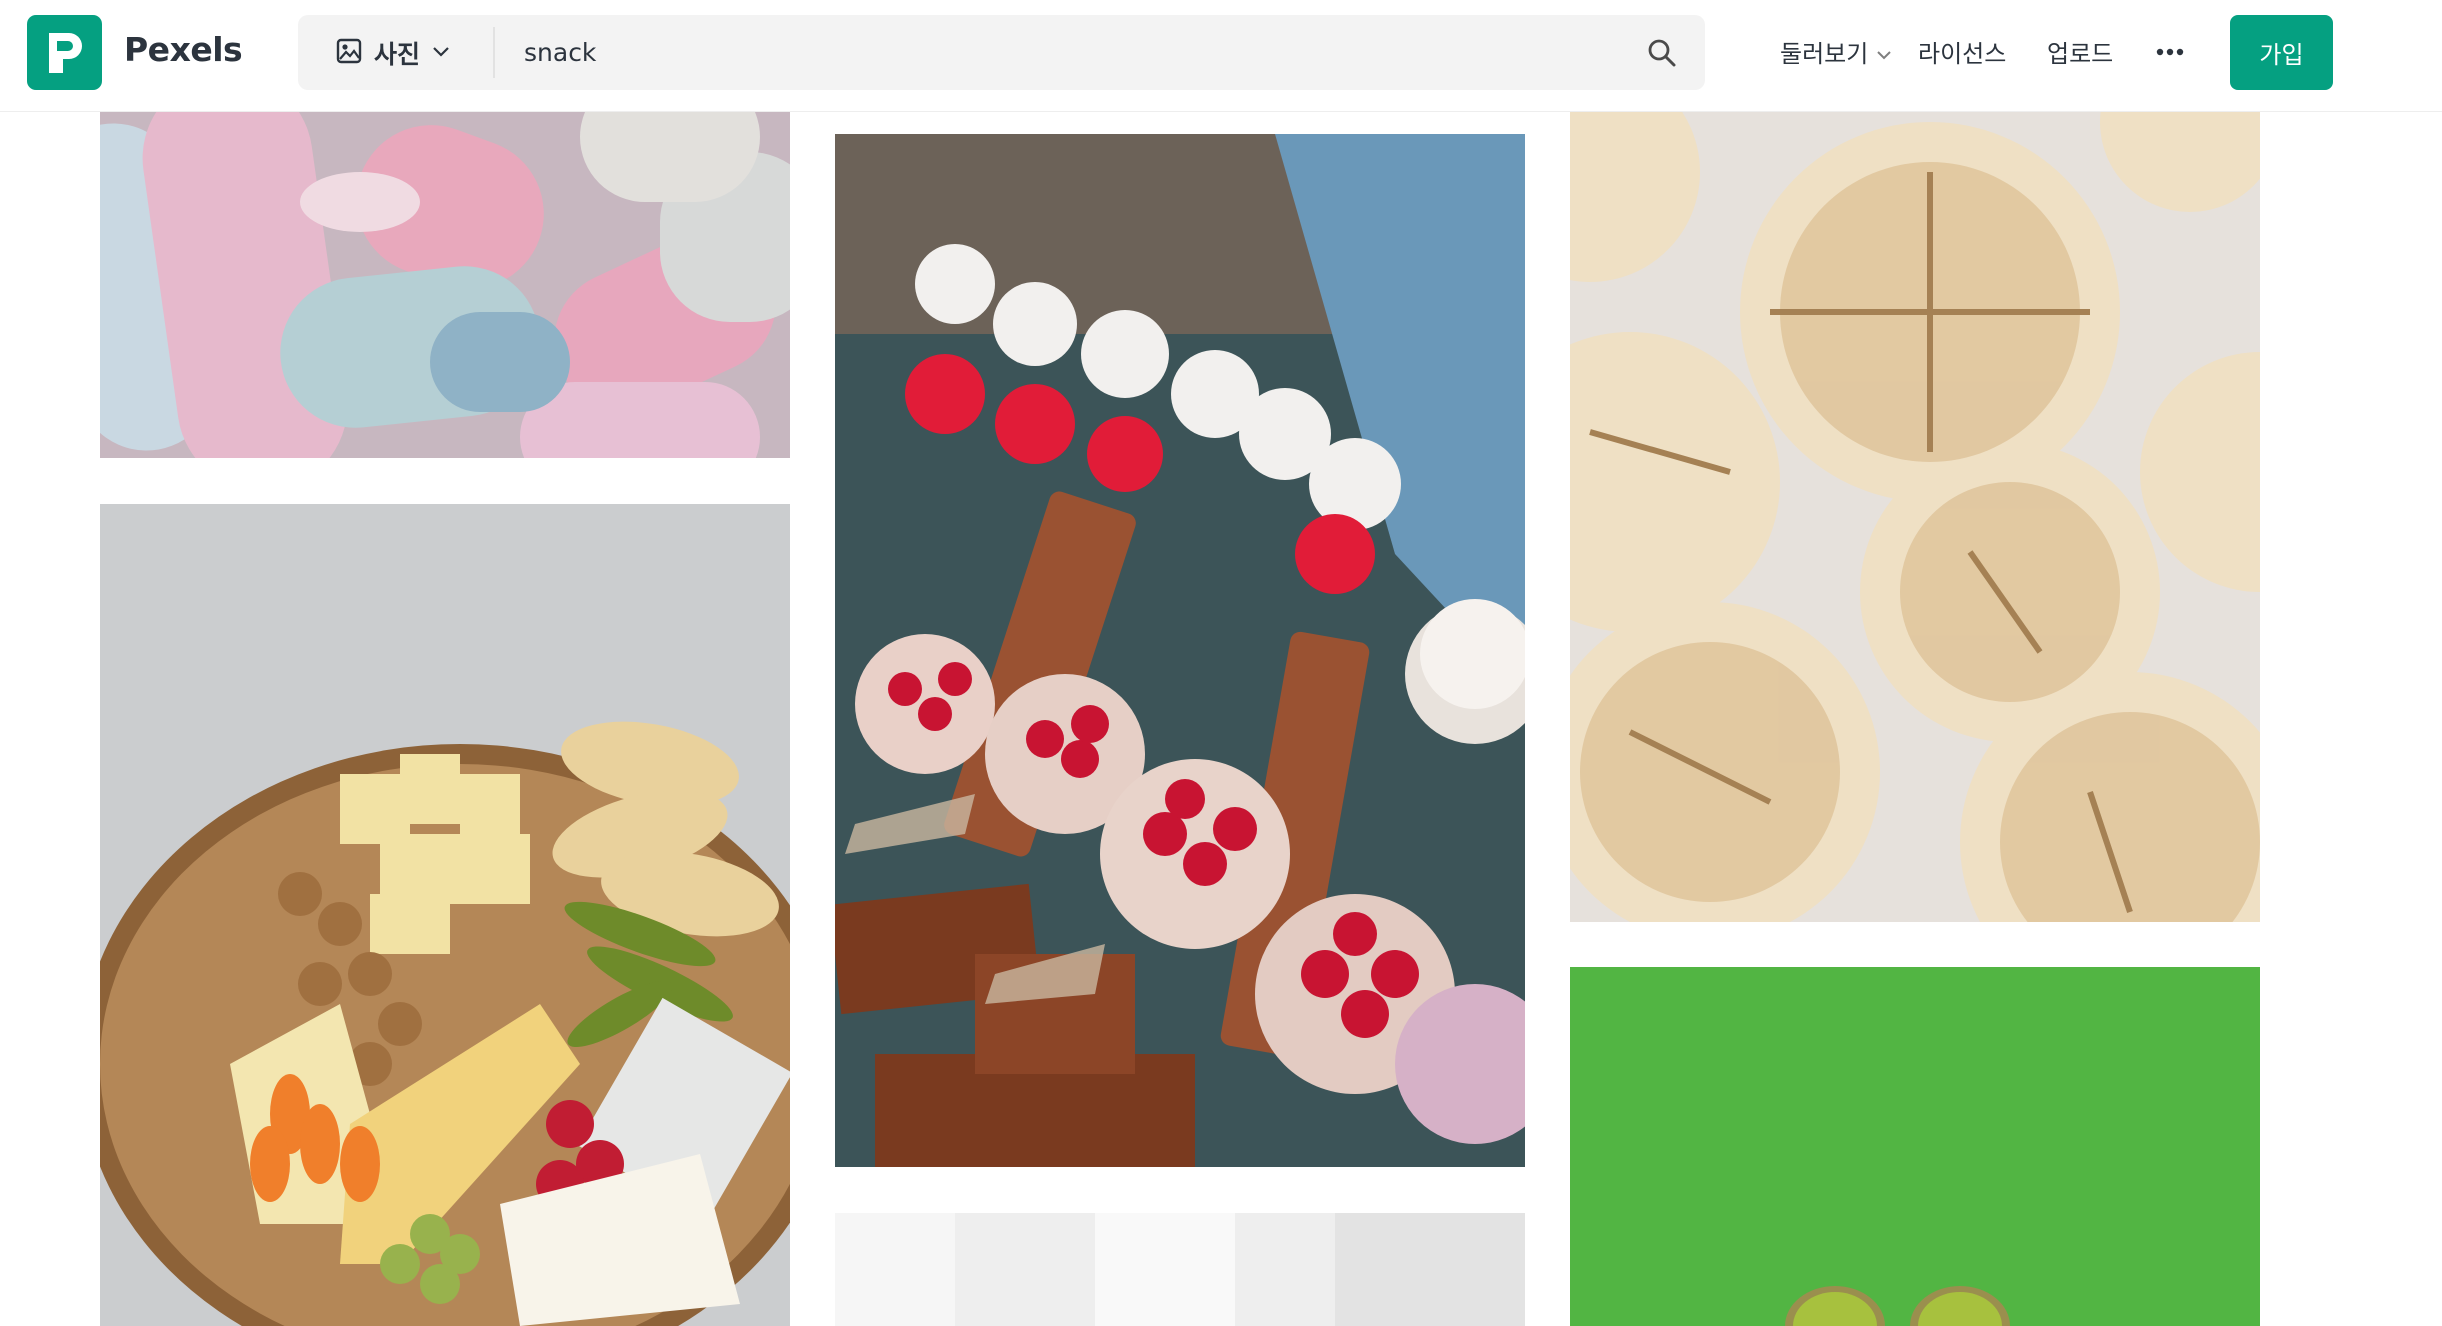 The width and height of the screenshot is (2442, 1326). What do you see at coordinates (2170, 52) in the screenshot?
I see `more-icon` at bounding box center [2170, 52].